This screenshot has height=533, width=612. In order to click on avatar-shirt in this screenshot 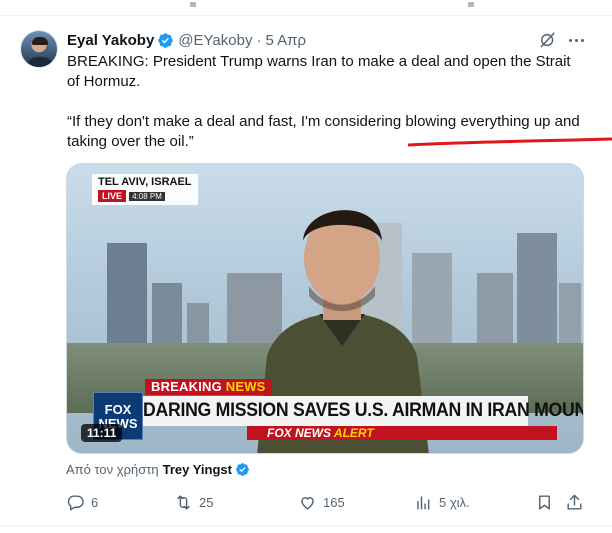, I will do `click(40, 62)`.